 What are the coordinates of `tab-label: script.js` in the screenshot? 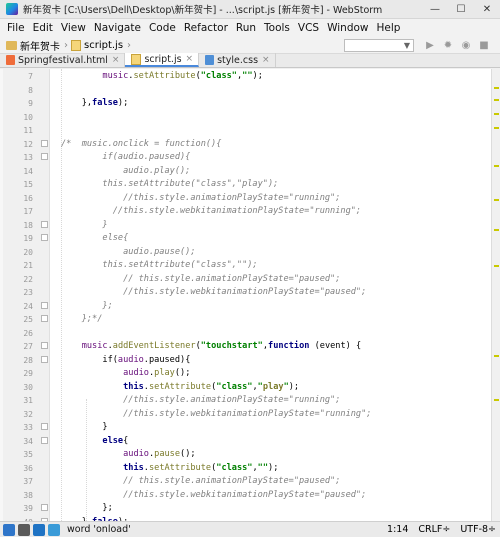 It's located at (163, 59).